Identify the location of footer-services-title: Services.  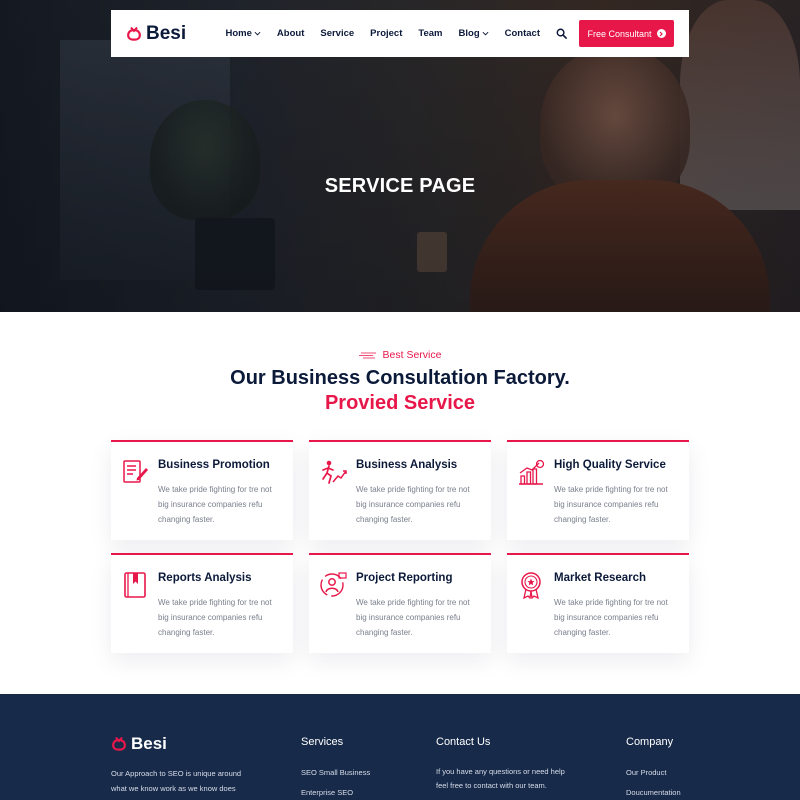
(322, 742).